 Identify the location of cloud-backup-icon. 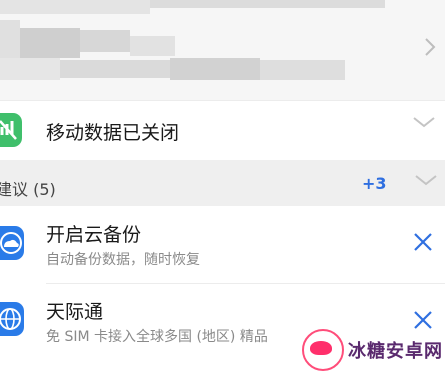
(12, 243).